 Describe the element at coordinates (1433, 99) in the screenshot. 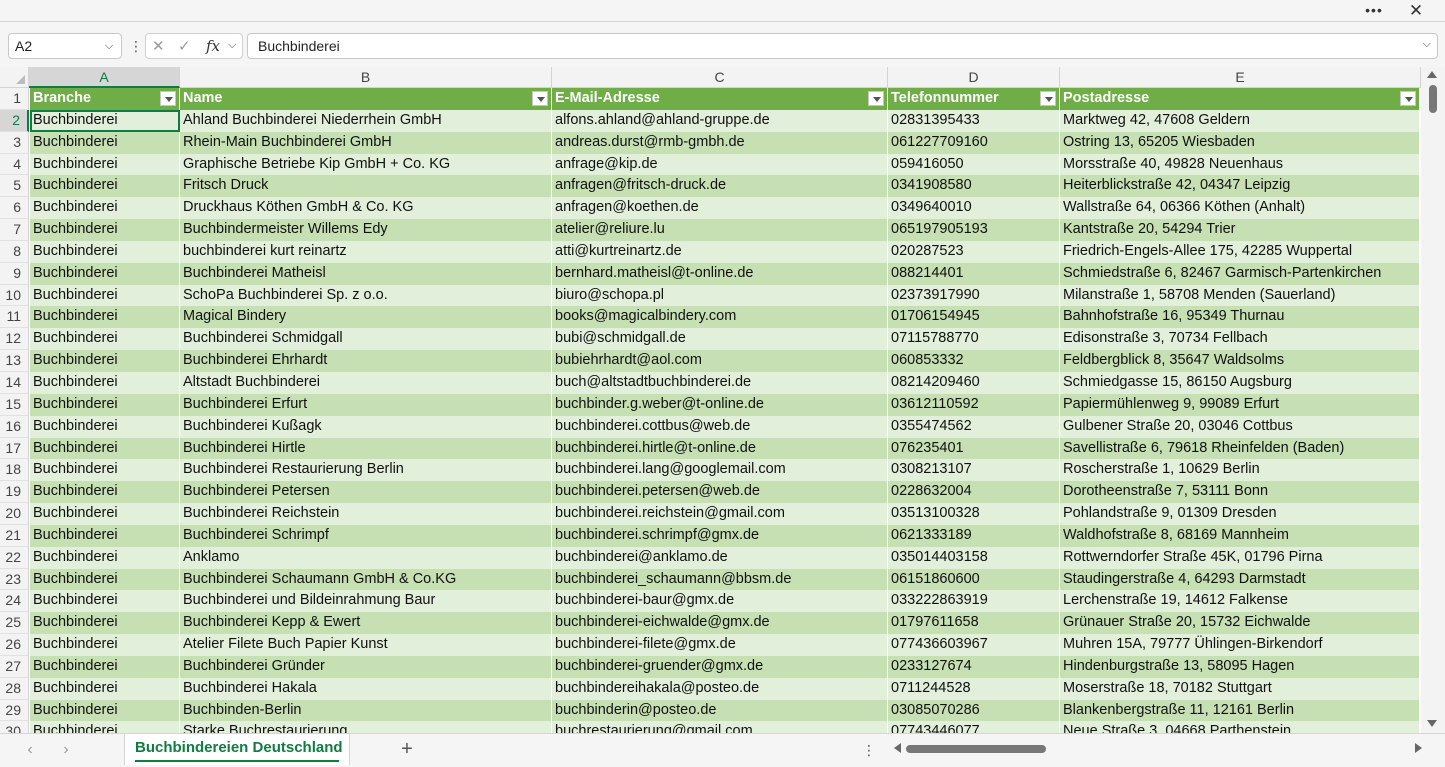

I see `scroll-thumb` at that location.